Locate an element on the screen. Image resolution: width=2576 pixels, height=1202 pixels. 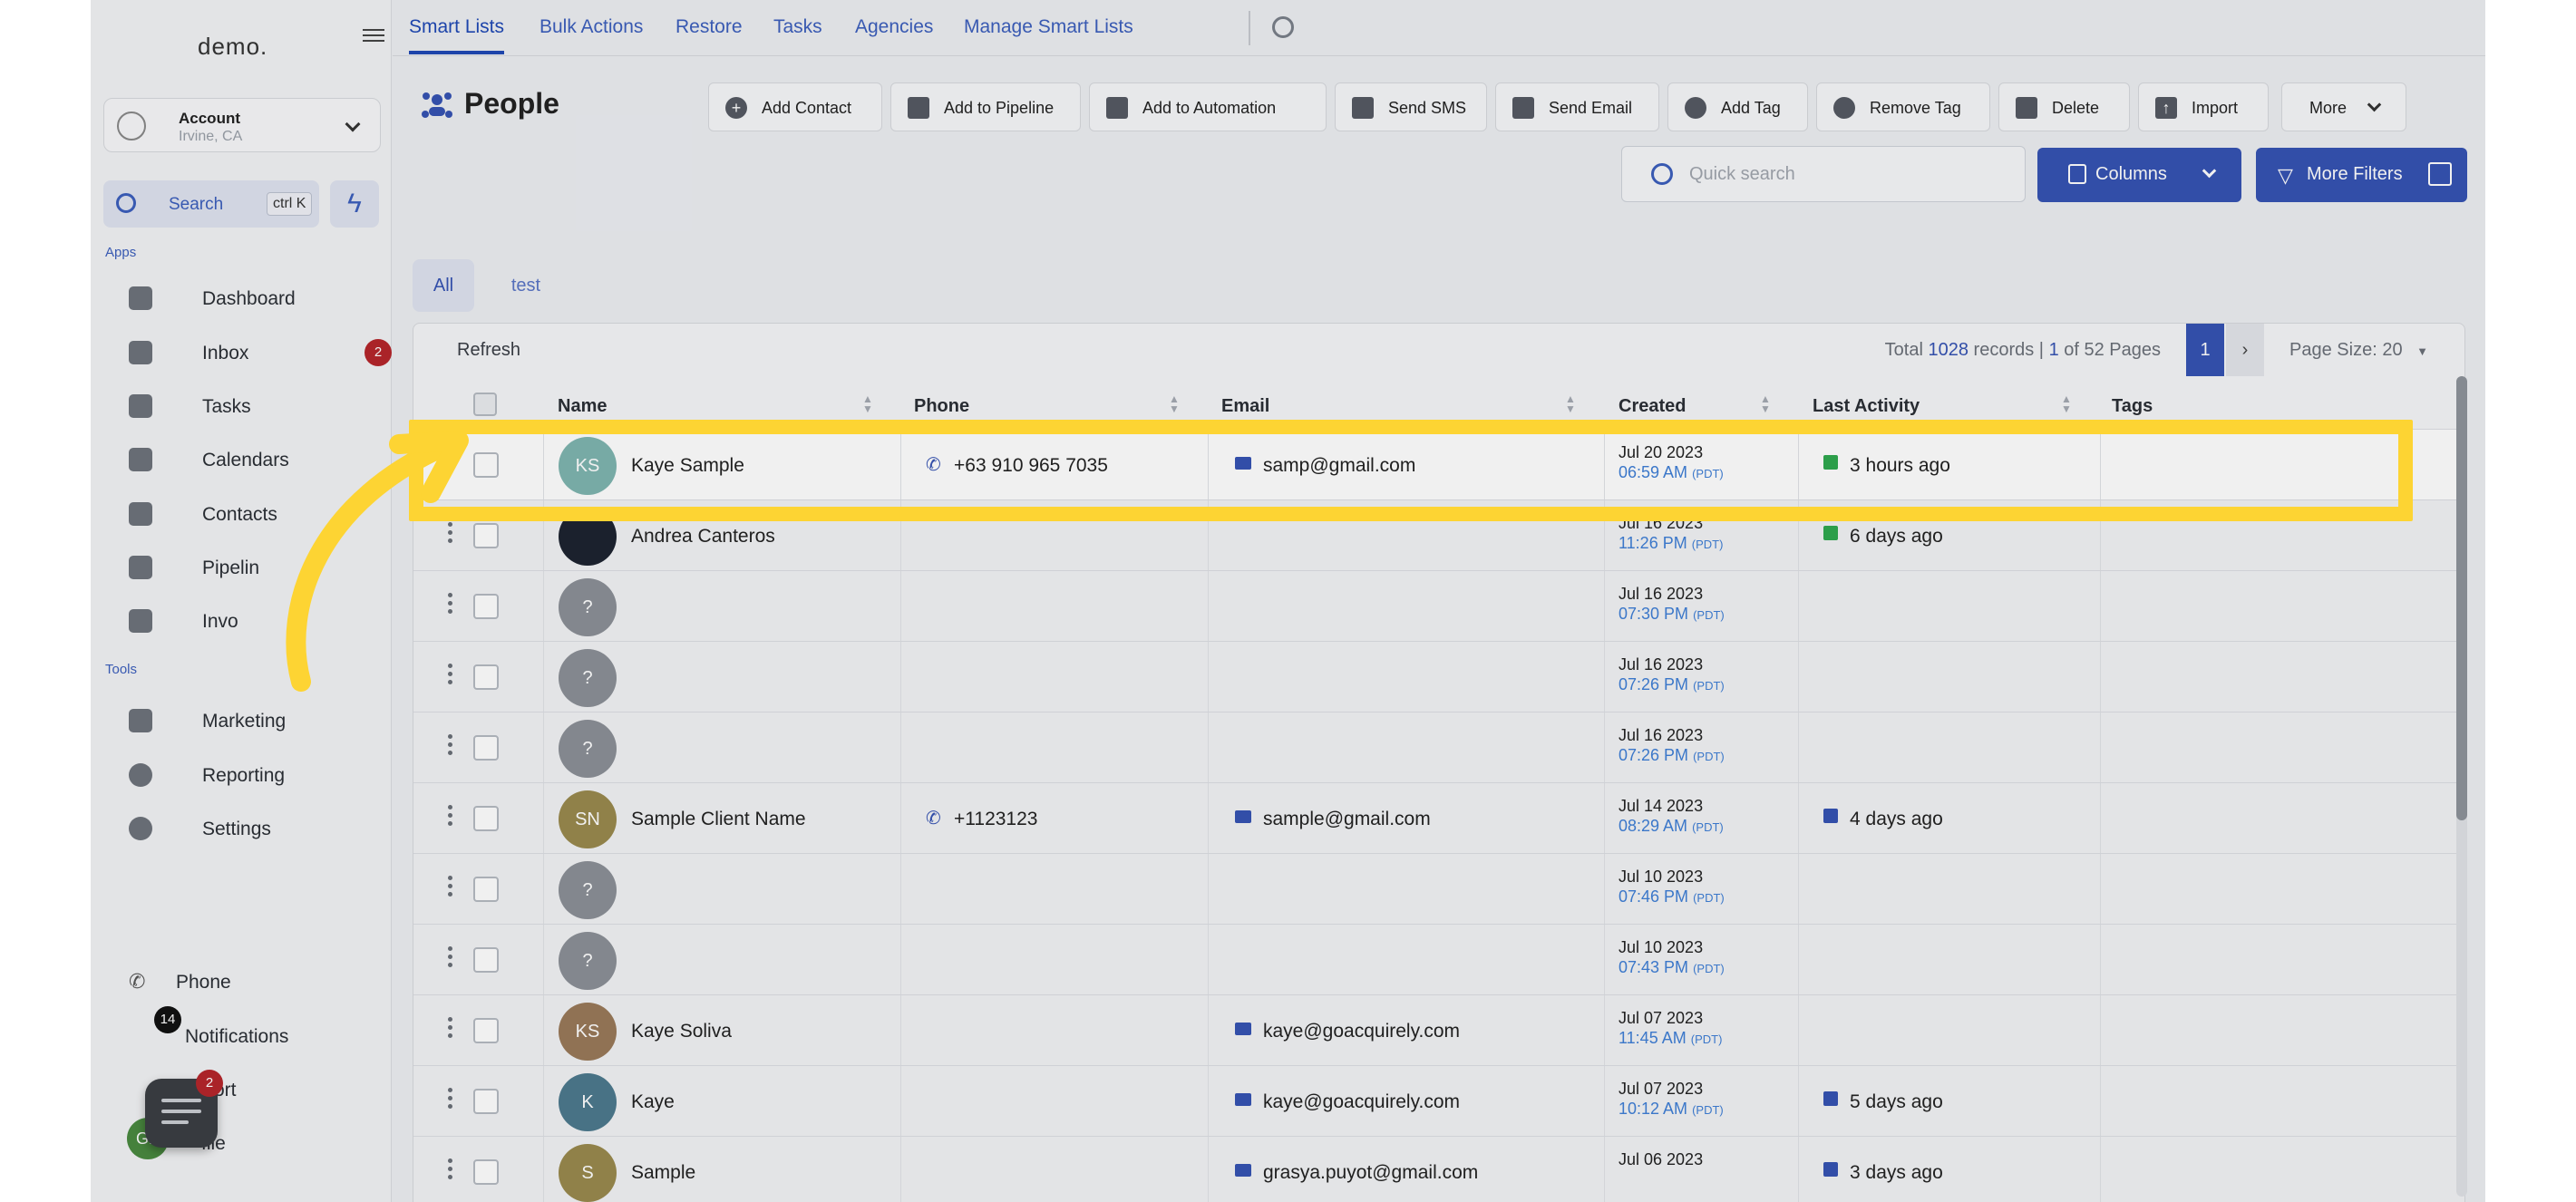
col-last-activity: Last Activity is located at coordinates (1866, 406).